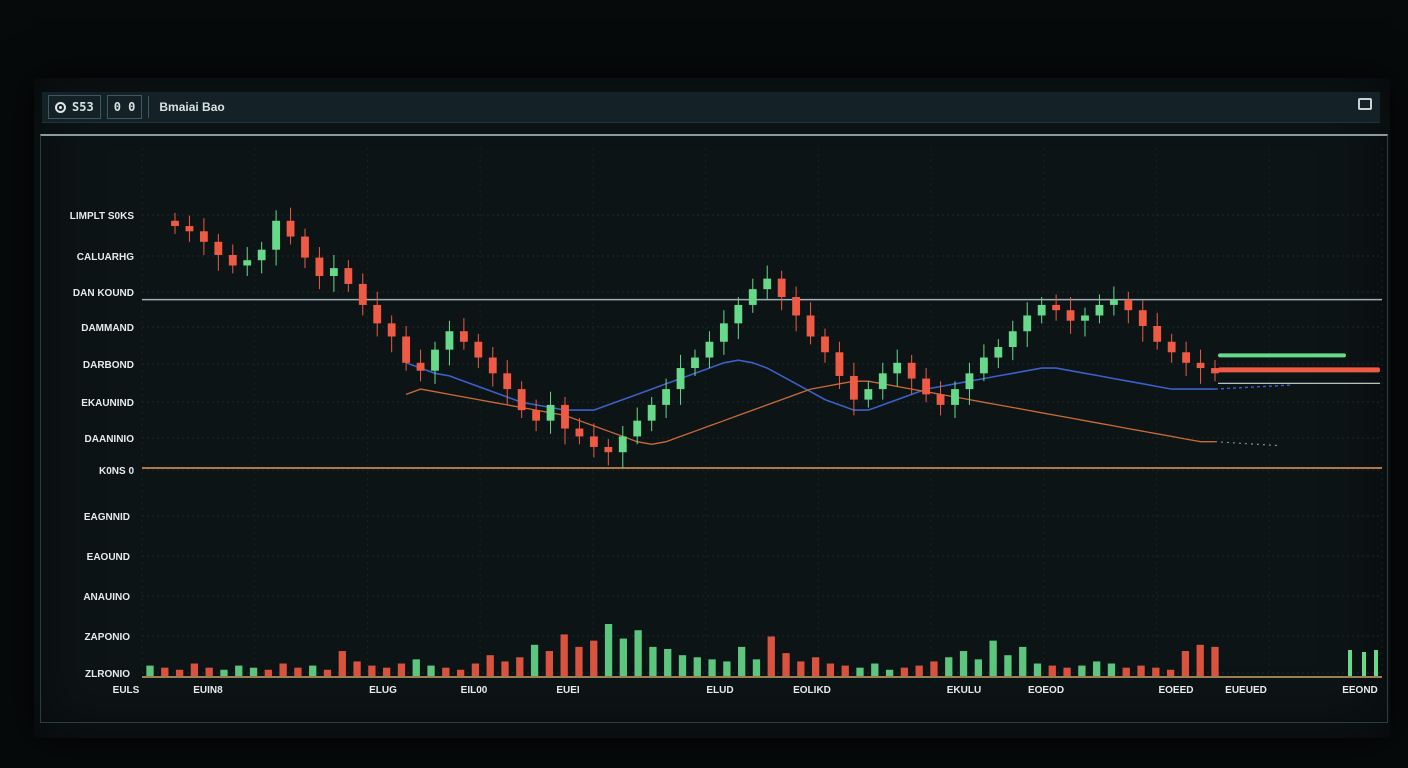 This screenshot has width=1408, height=768. I want to click on volume-tick-label: EAOUND, so click(108, 557).